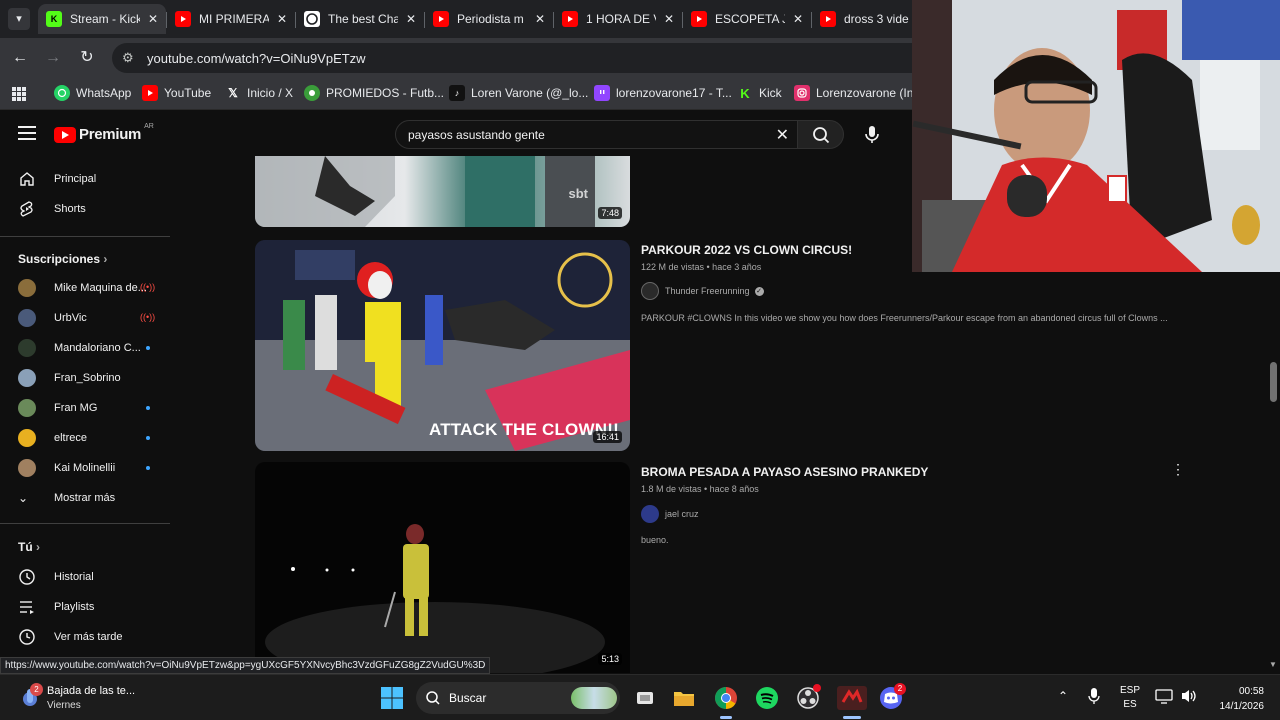  Describe the element at coordinates (65, 134) in the screenshot. I see `youtube-play-icon` at that location.